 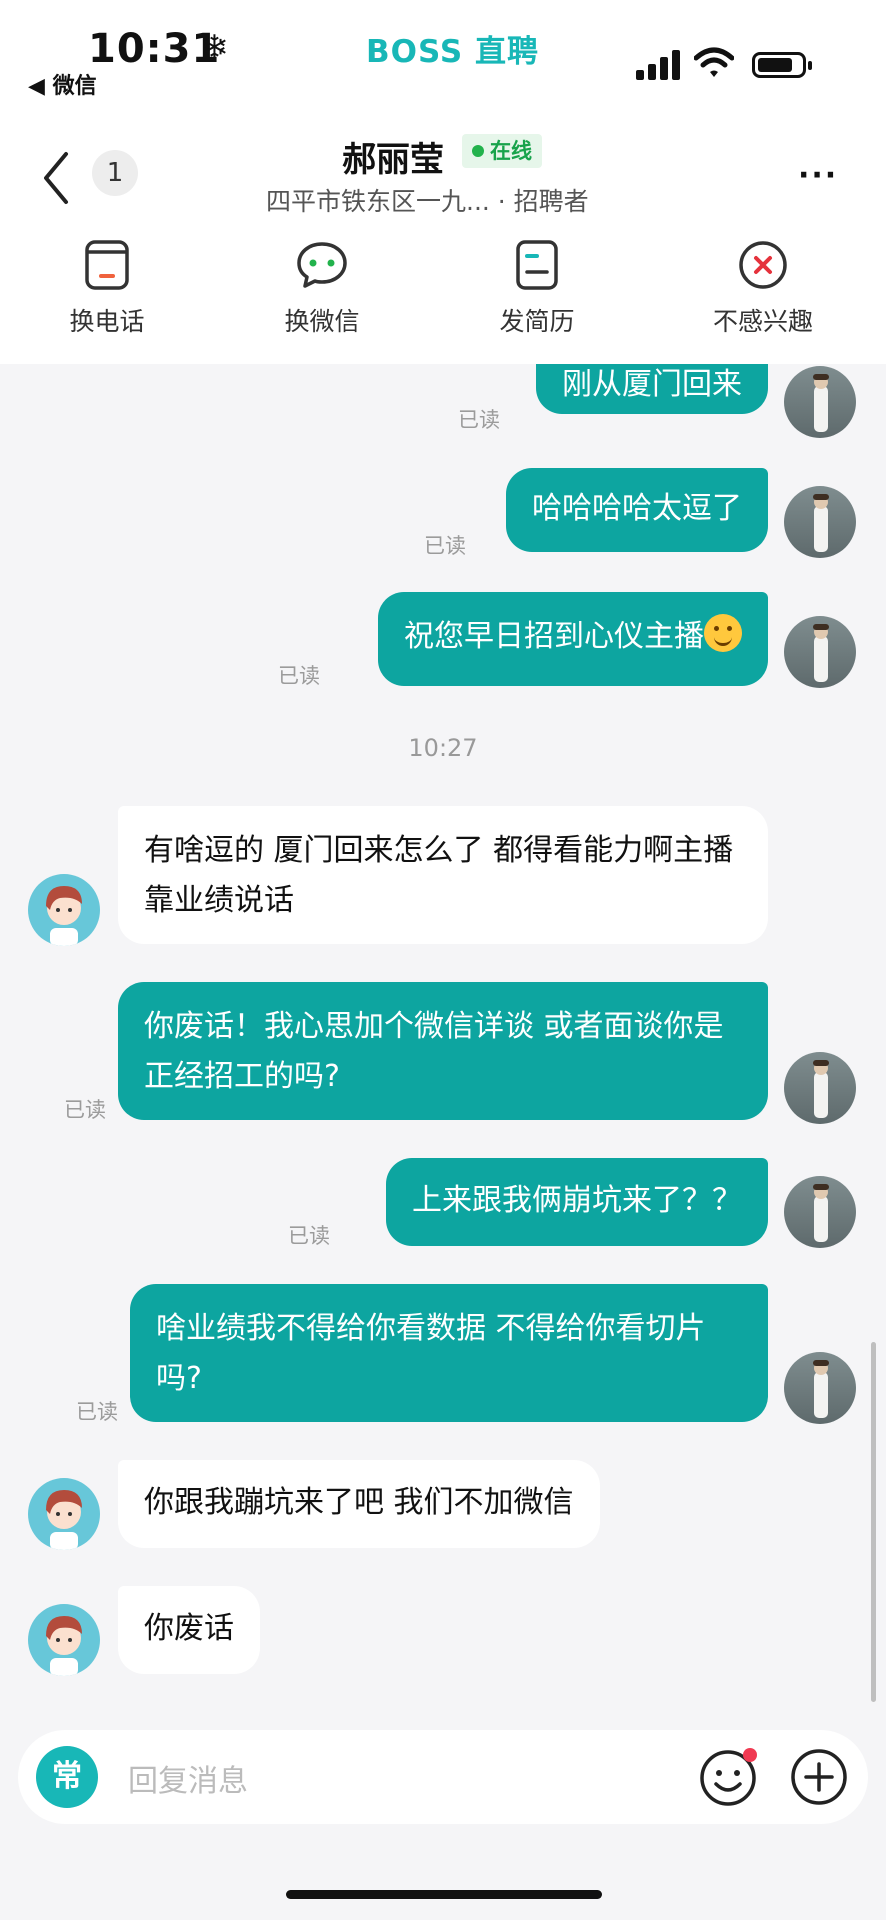 I want to click on contact-subtitle: 四平市铁东区一九... · 招聘者, so click(x=427, y=201).